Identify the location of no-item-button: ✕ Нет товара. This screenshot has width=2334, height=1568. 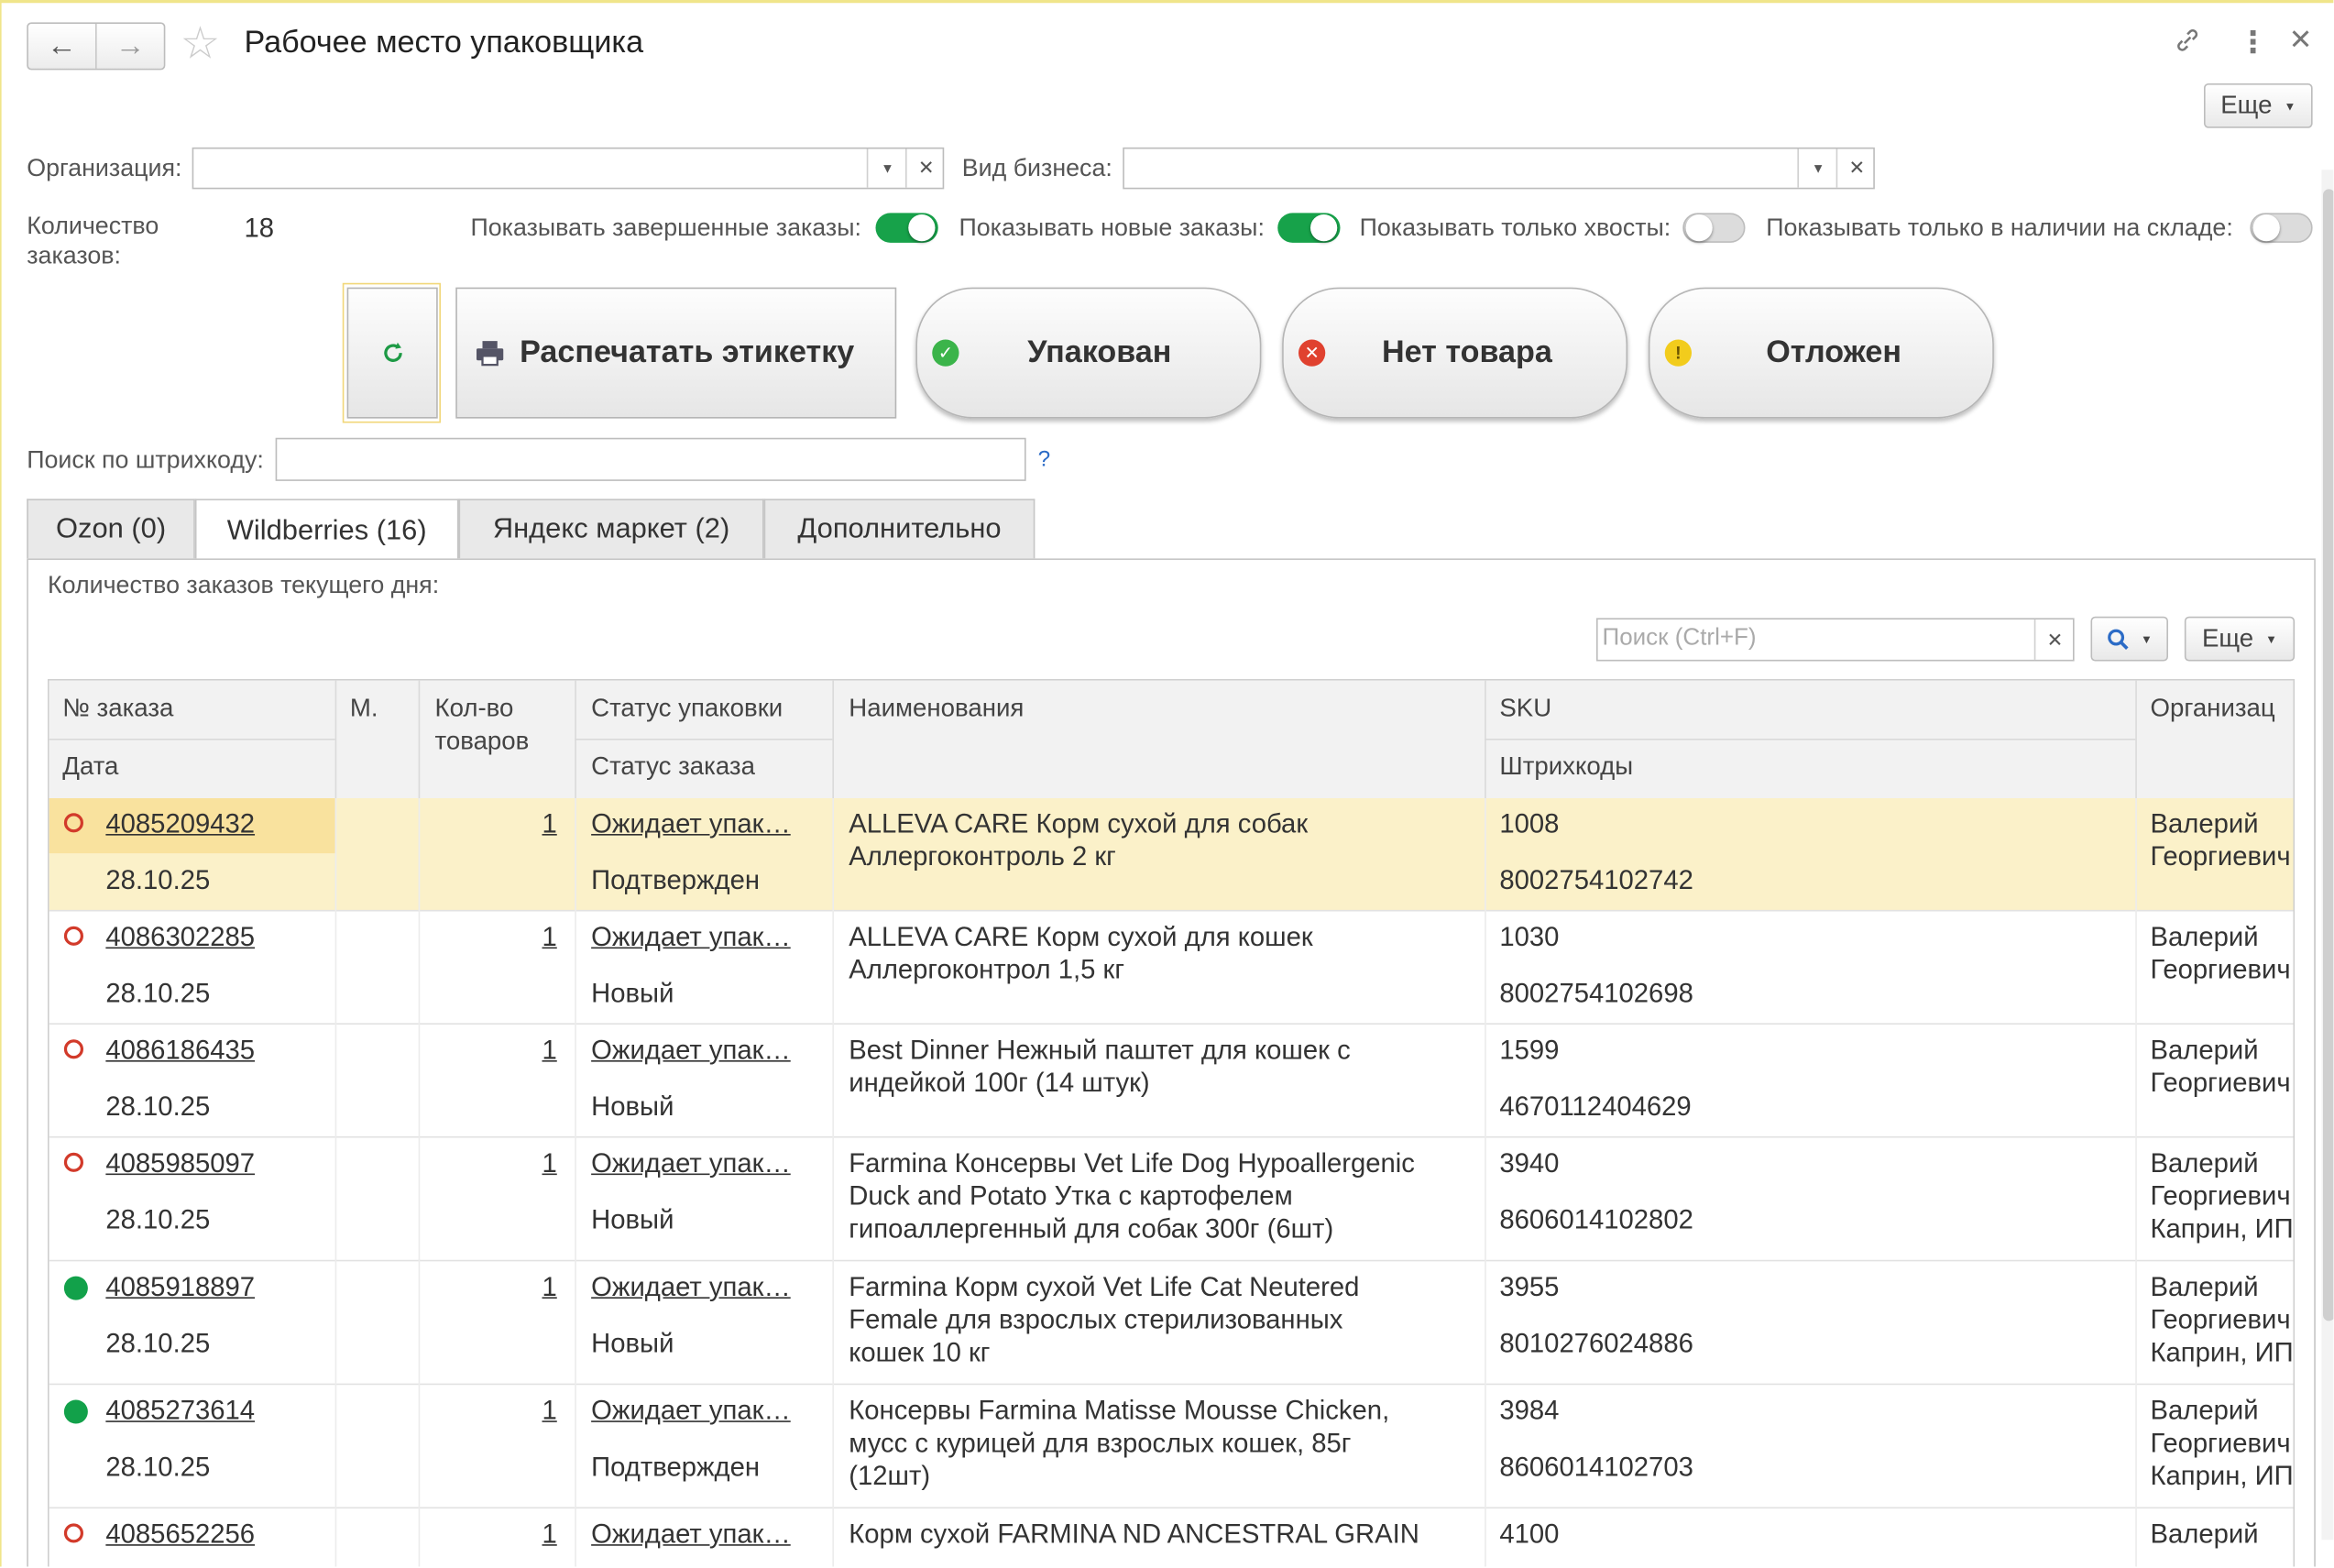
(1455, 353).